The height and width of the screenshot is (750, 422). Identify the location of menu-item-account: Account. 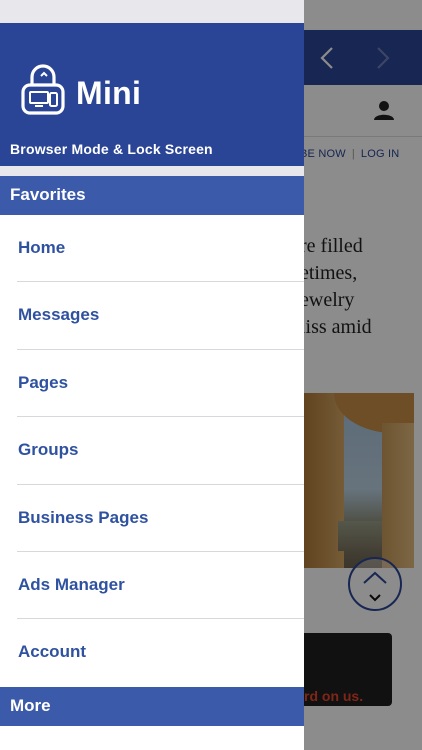
(152, 652).